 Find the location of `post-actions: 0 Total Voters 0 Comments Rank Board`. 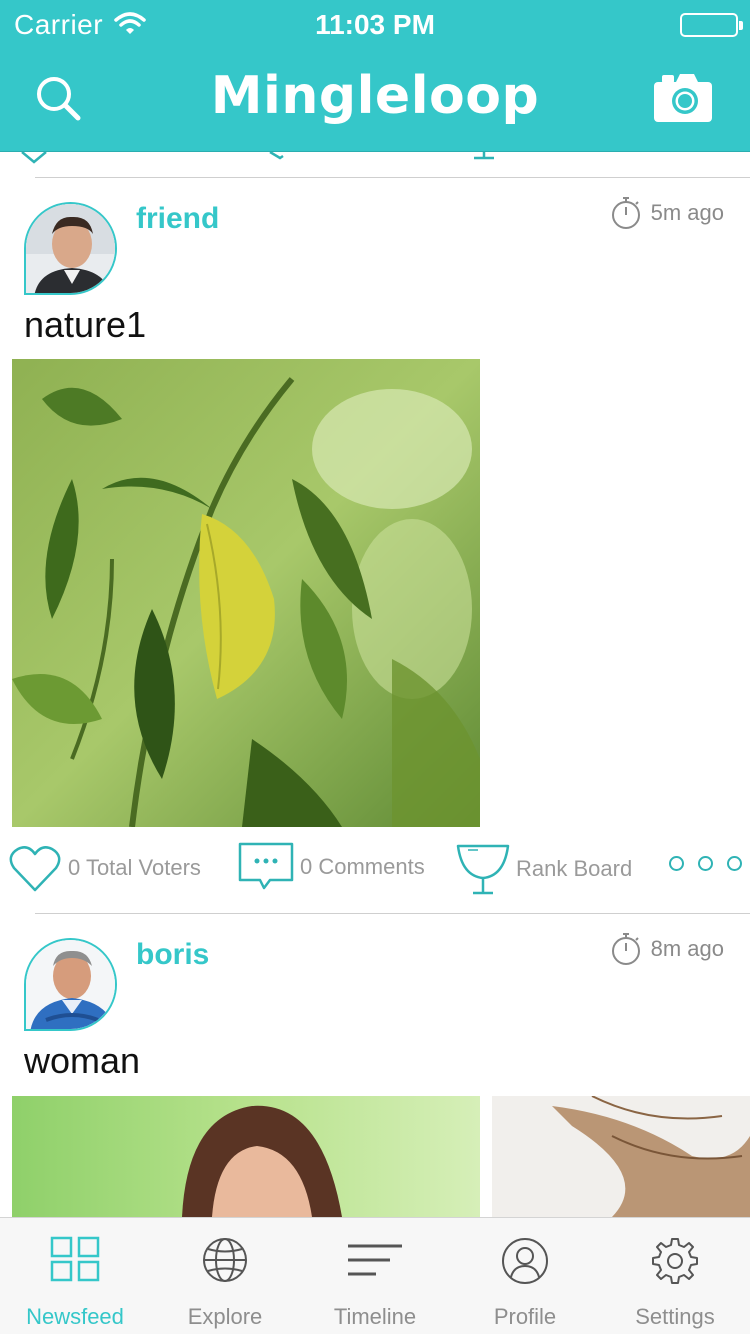

post-actions: 0 Total Voters 0 Comments Rank Board is located at coordinates (375, 872).